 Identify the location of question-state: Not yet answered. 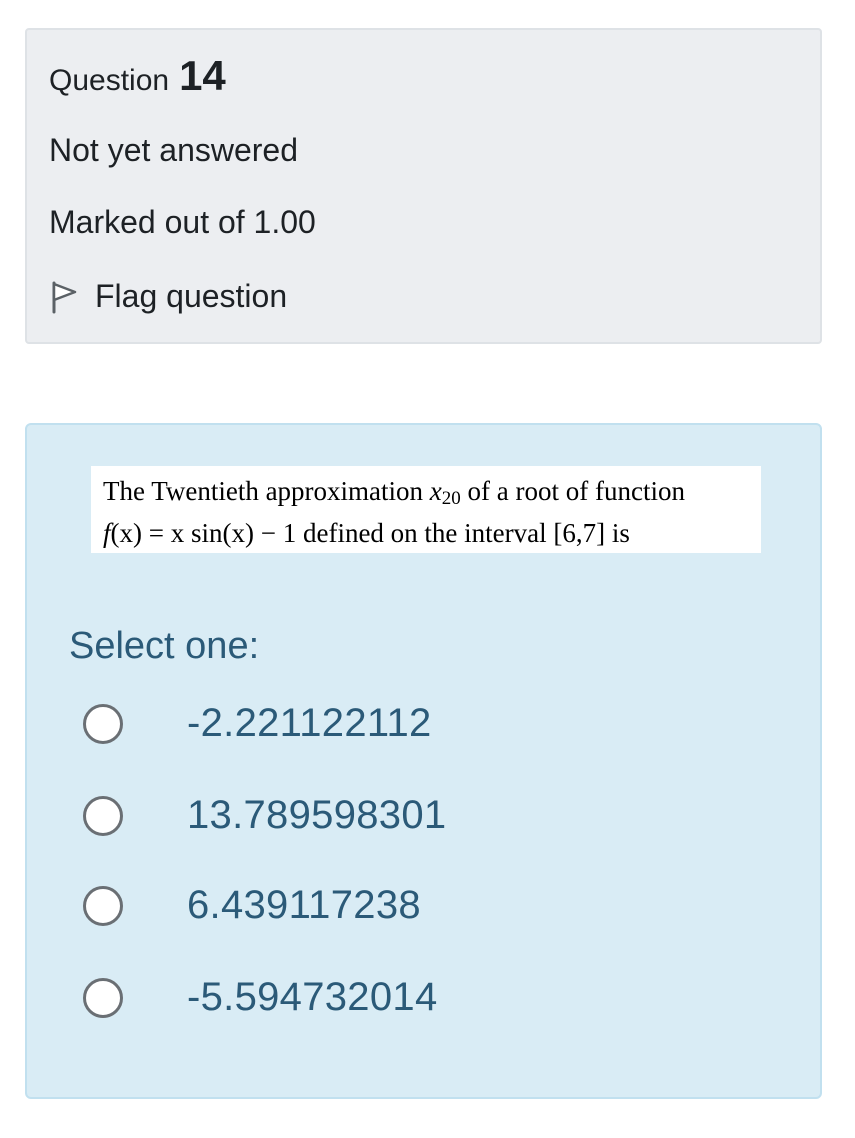
(174, 150).